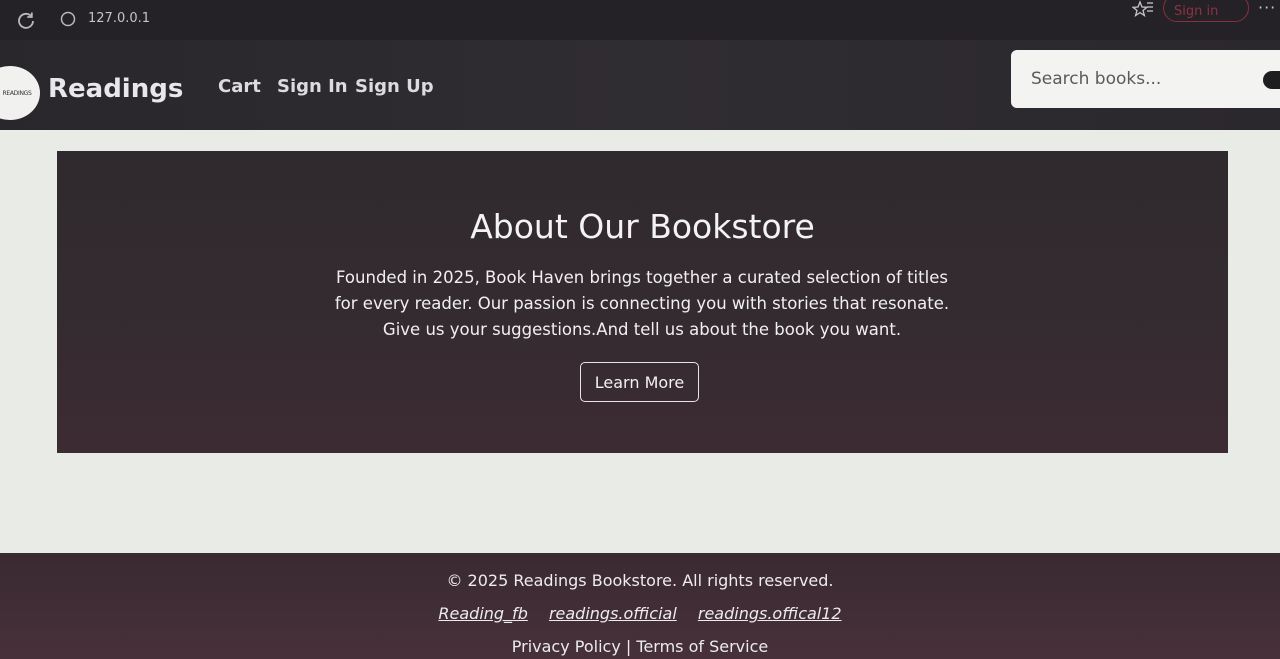 Image resolution: width=1280 pixels, height=659 pixels. I want to click on brand-logo: READINGS, so click(20, 93).